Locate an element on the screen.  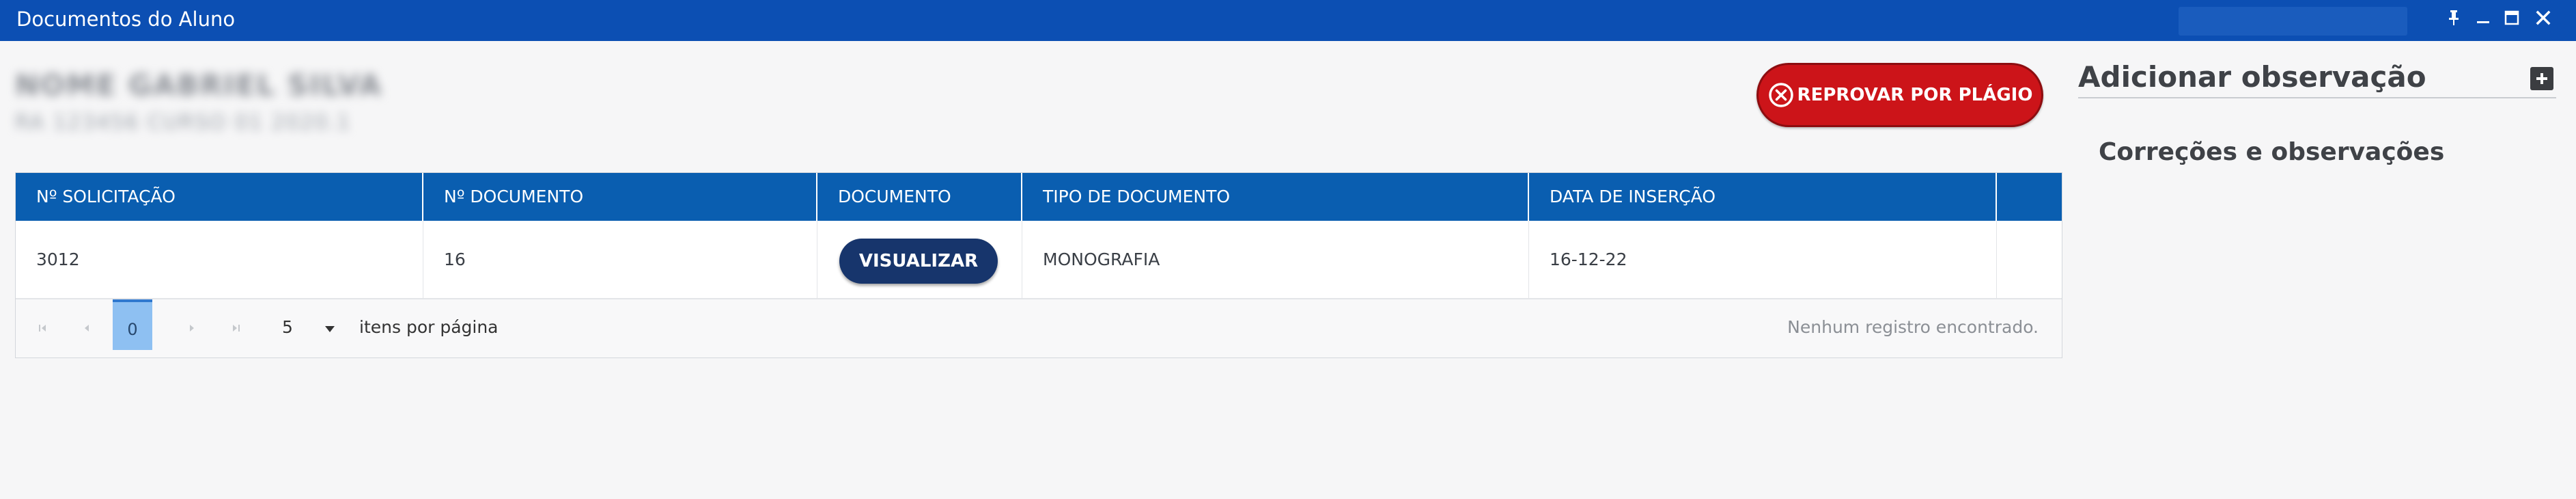
cell-documento-num: 16 is located at coordinates (620, 259).